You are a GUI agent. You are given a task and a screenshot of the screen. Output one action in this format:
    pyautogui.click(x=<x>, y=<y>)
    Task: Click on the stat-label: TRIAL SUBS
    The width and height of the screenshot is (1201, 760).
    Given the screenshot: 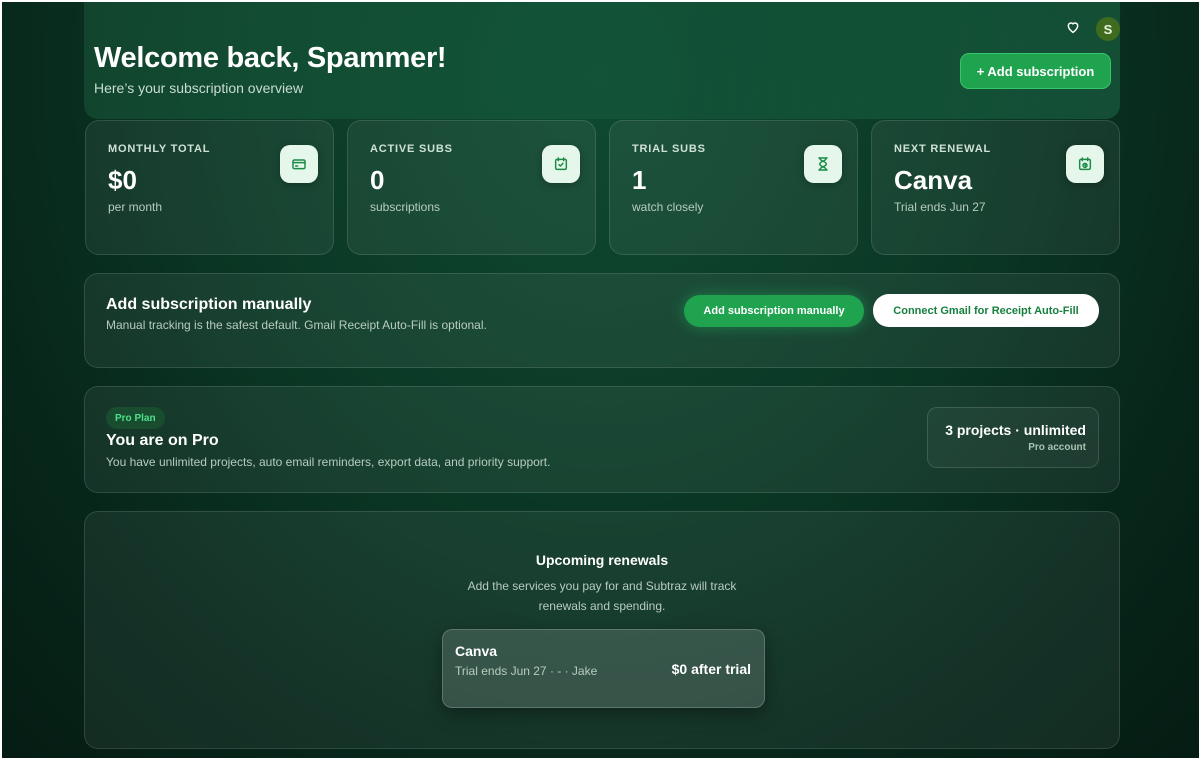 What is the action you would take?
    pyautogui.click(x=669, y=149)
    